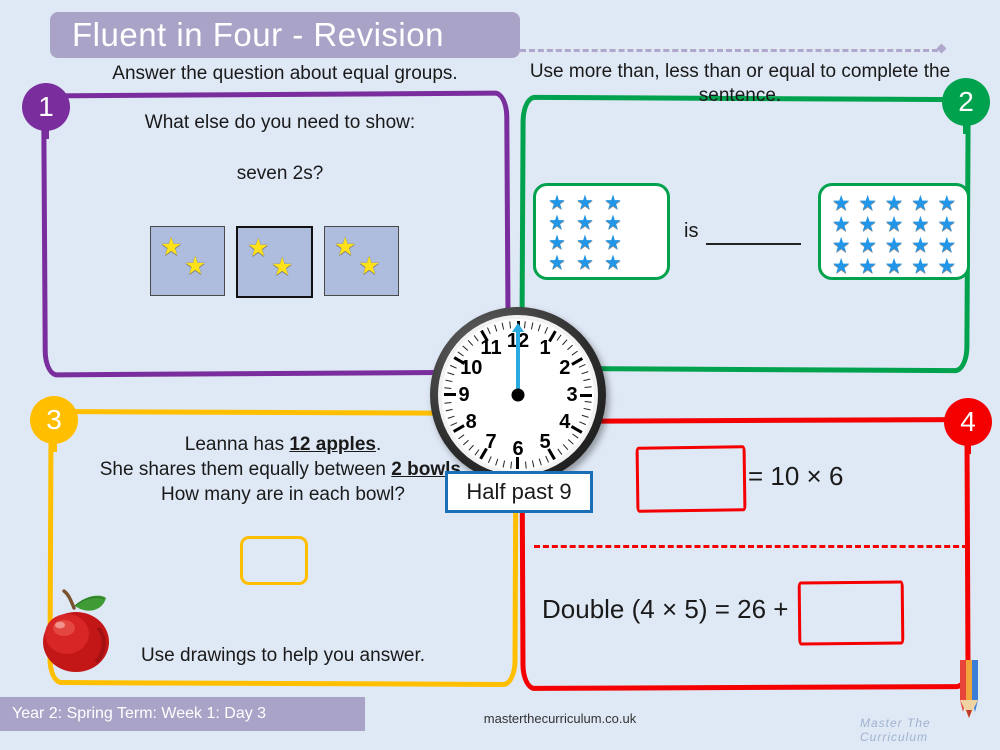  Describe the element at coordinates (285, 73) in the screenshot. I see `question-1-instruction: Answer the question about equal groups.` at that location.